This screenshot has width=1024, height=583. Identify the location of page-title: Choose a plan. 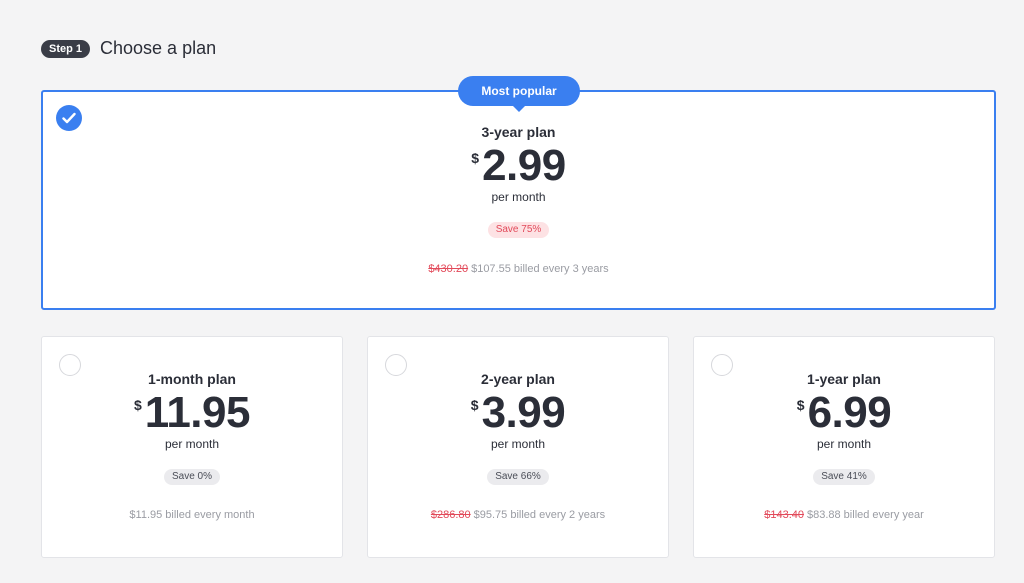
(158, 48).